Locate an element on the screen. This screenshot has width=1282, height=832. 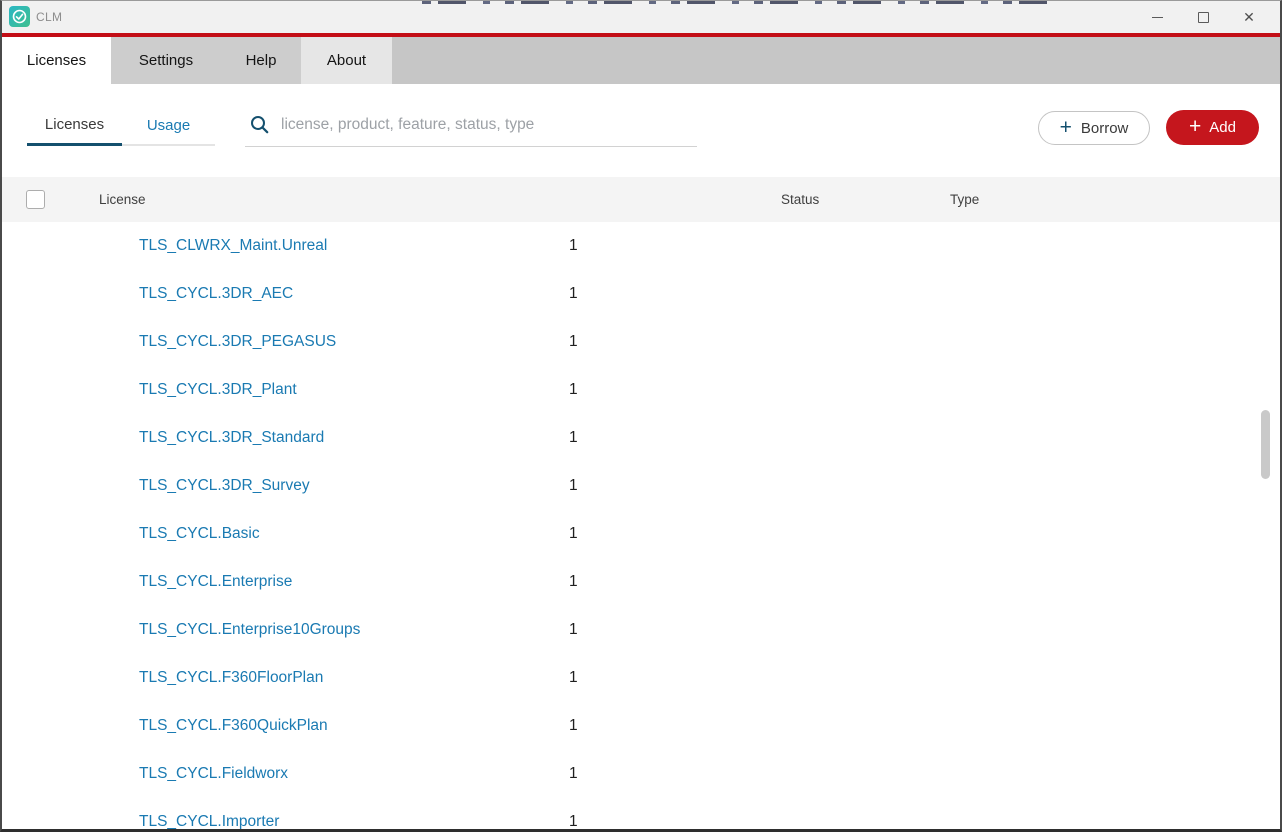
license-link: TLS_CYCL.3DR_Standard is located at coordinates (231, 438).